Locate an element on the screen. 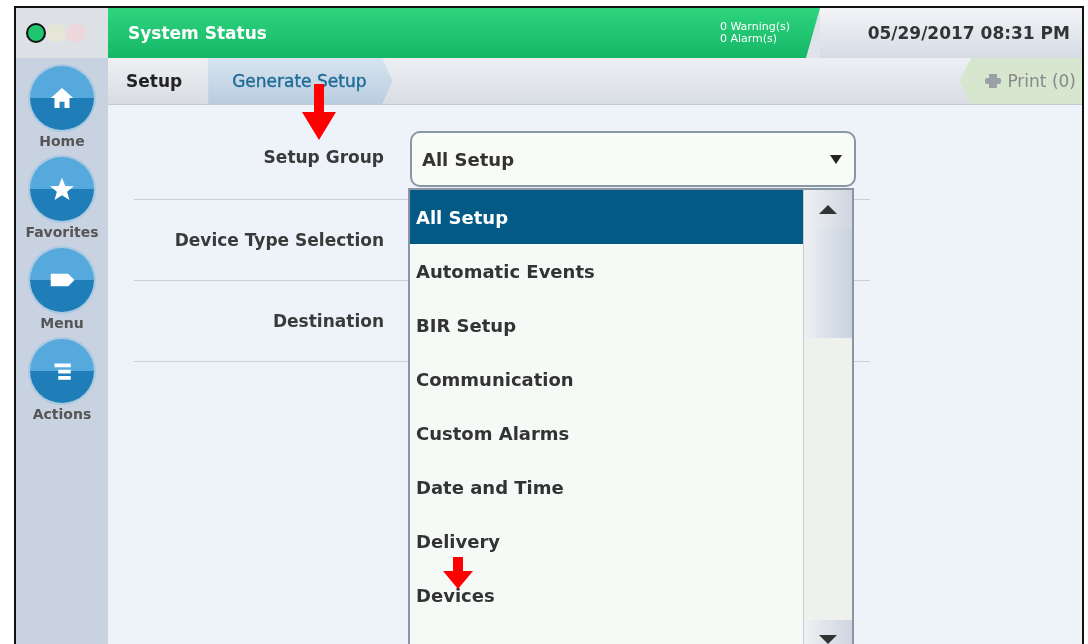 This screenshot has width=1088, height=644. dropdown-option: Communication is located at coordinates (606, 379).